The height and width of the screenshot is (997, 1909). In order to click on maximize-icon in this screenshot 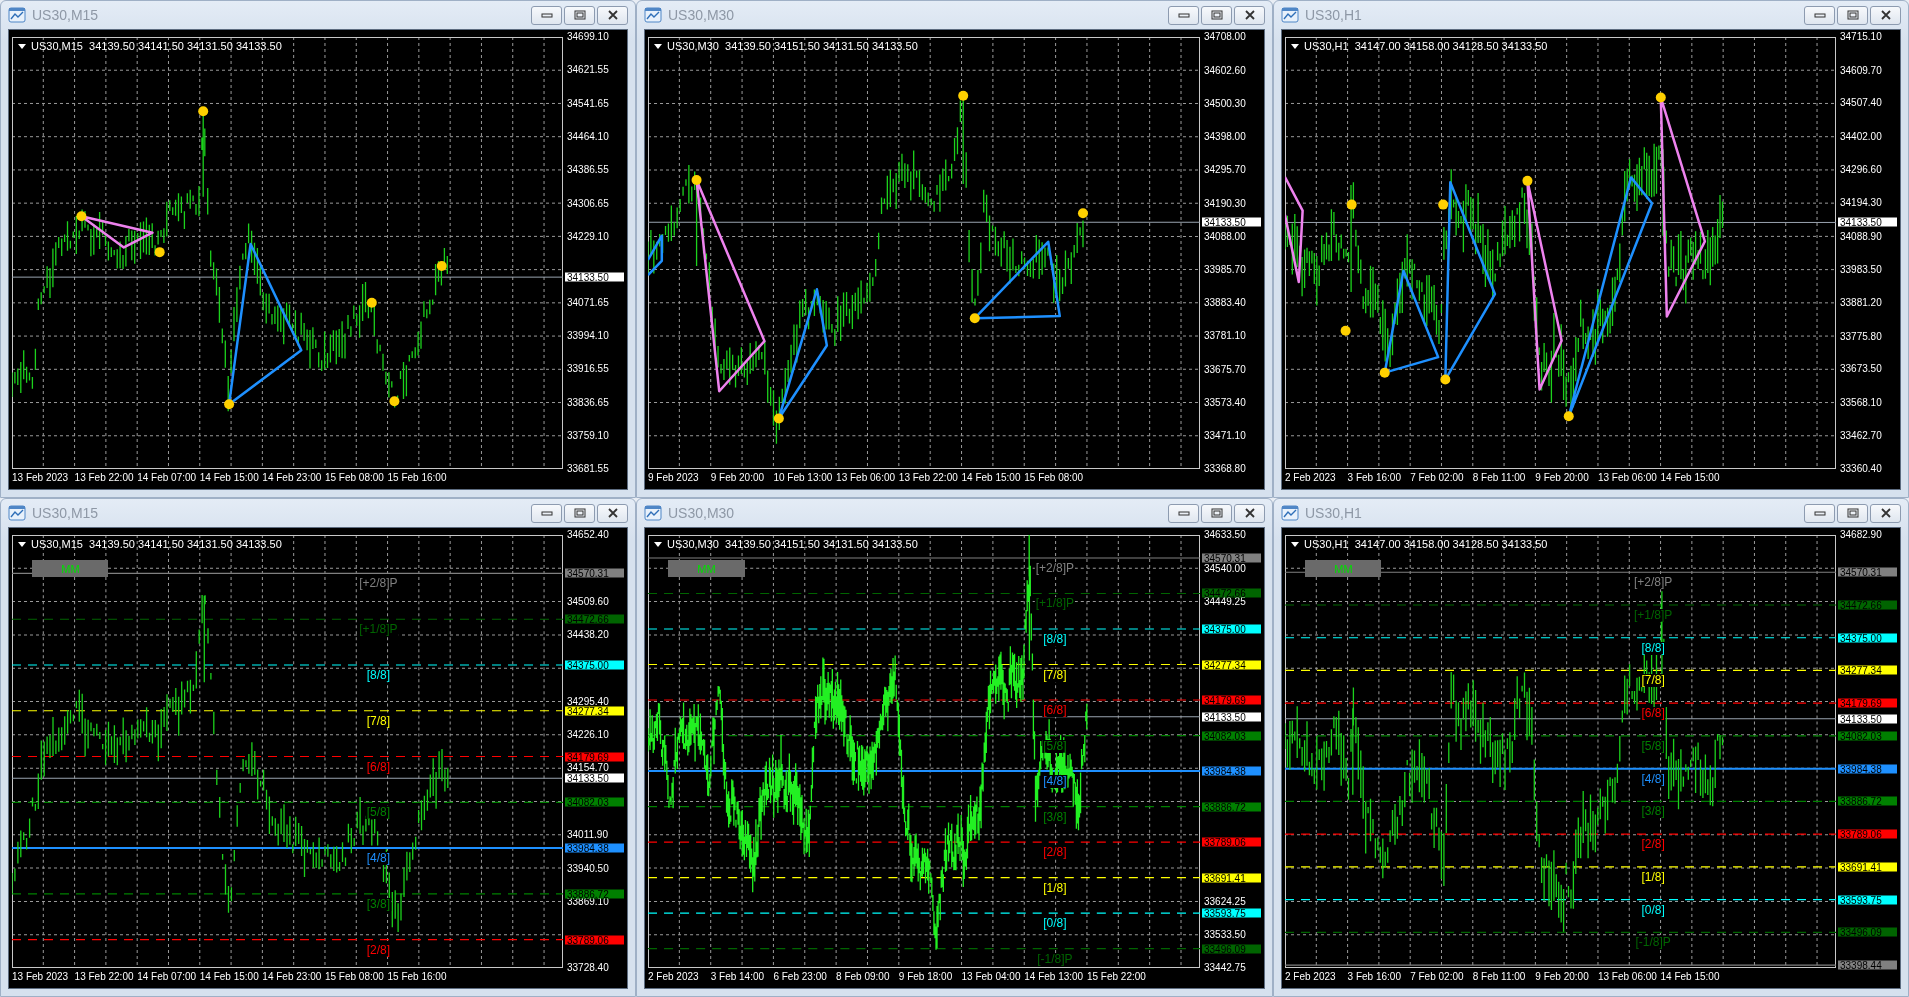, I will do `click(579, 15)`.